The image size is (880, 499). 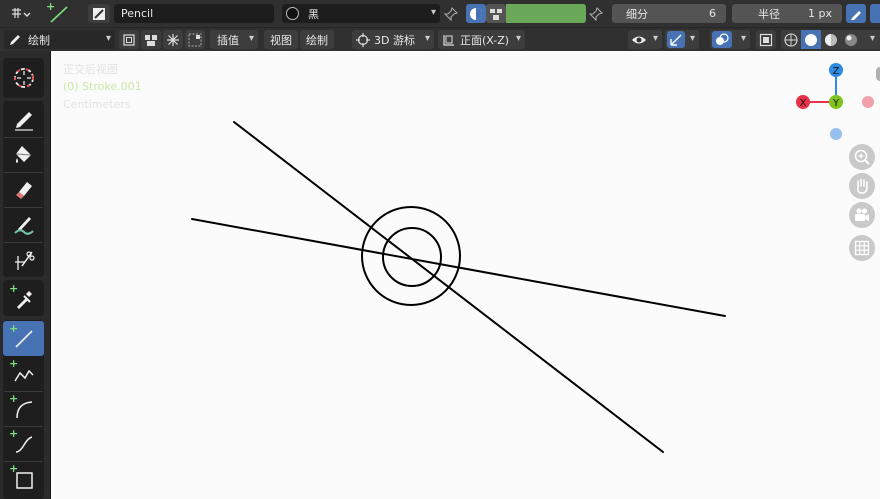 I want to click on pan-button, so click(x=862, y=186).